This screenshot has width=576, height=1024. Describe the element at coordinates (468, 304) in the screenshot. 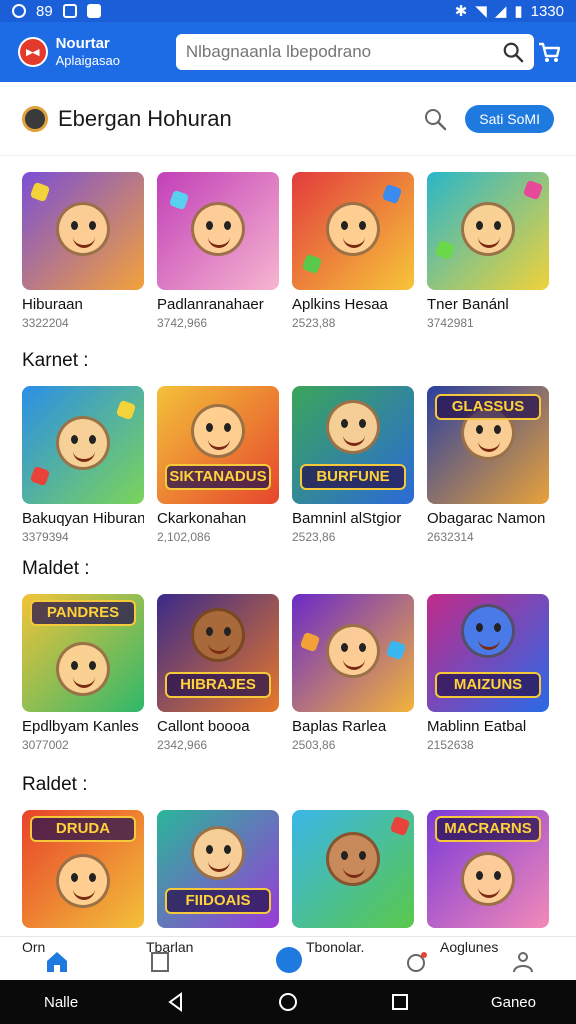

I see `app-name-label: Tner Banánl` at that location.